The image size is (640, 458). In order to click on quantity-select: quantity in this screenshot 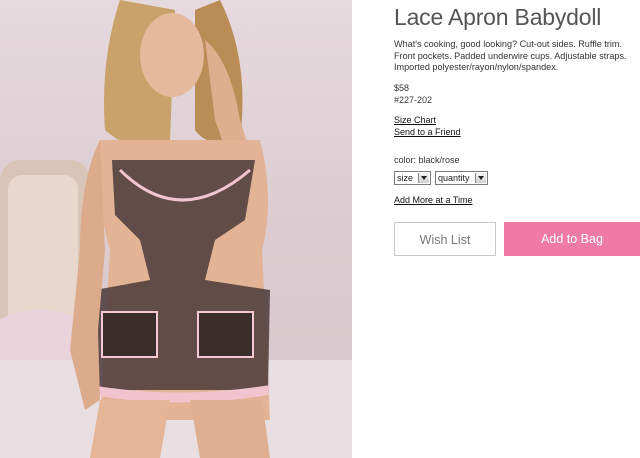, I will do `click(461, 178)`.